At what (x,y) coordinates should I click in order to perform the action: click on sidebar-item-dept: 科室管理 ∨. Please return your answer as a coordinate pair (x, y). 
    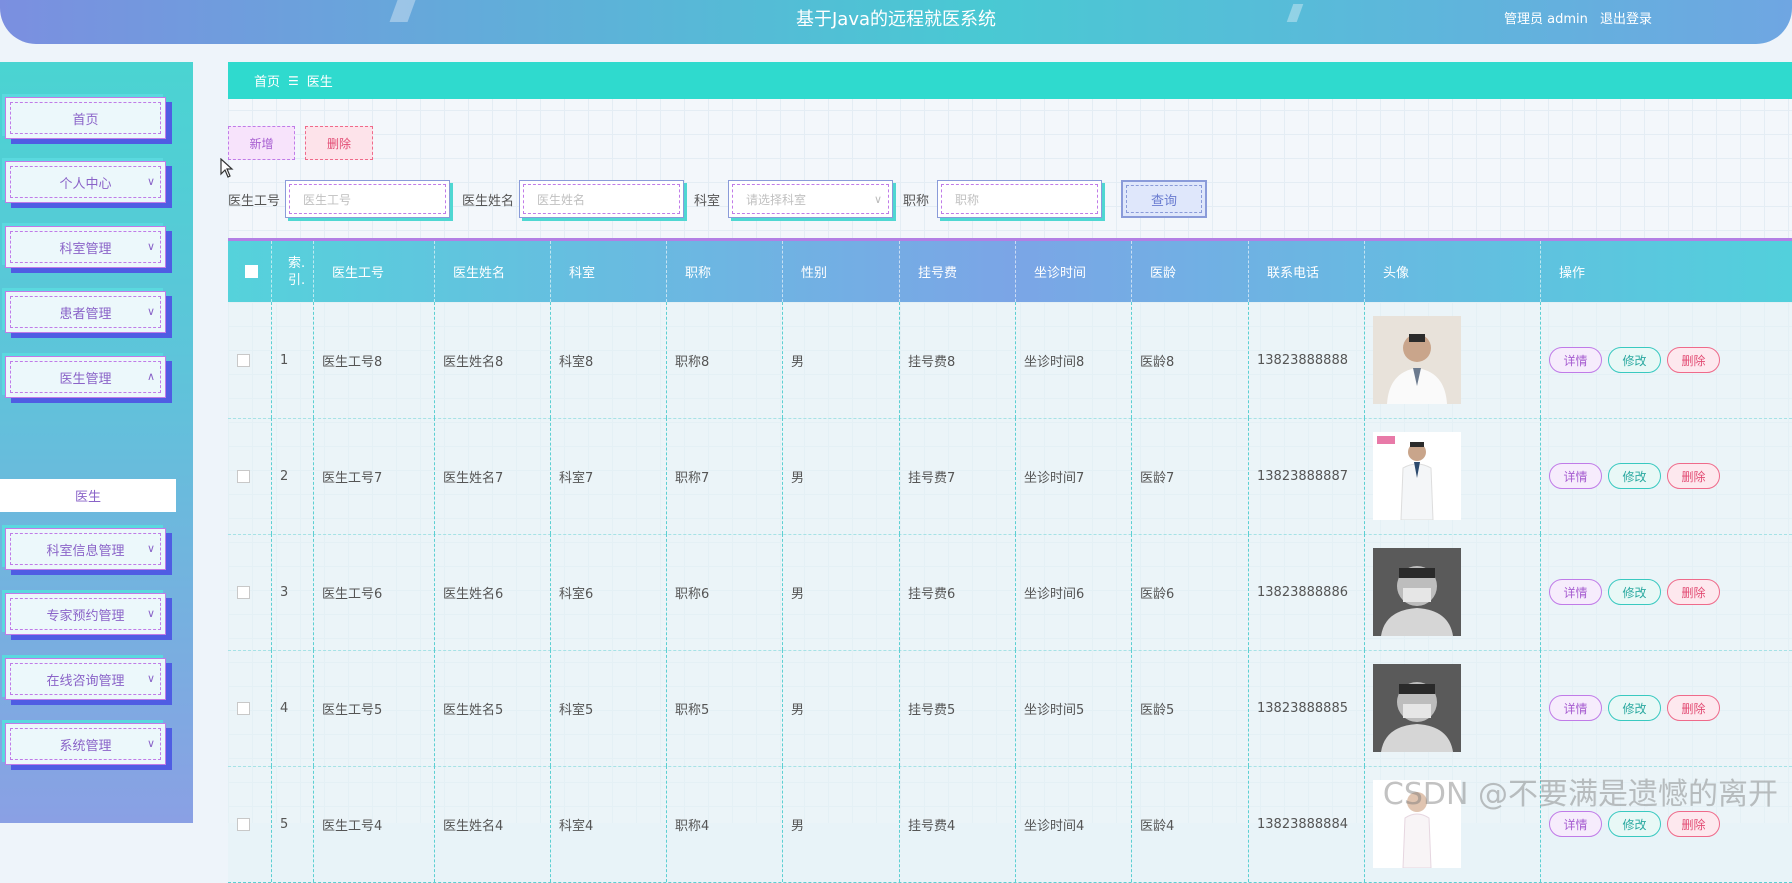
    Looking at the image, I should click on (85, 247).